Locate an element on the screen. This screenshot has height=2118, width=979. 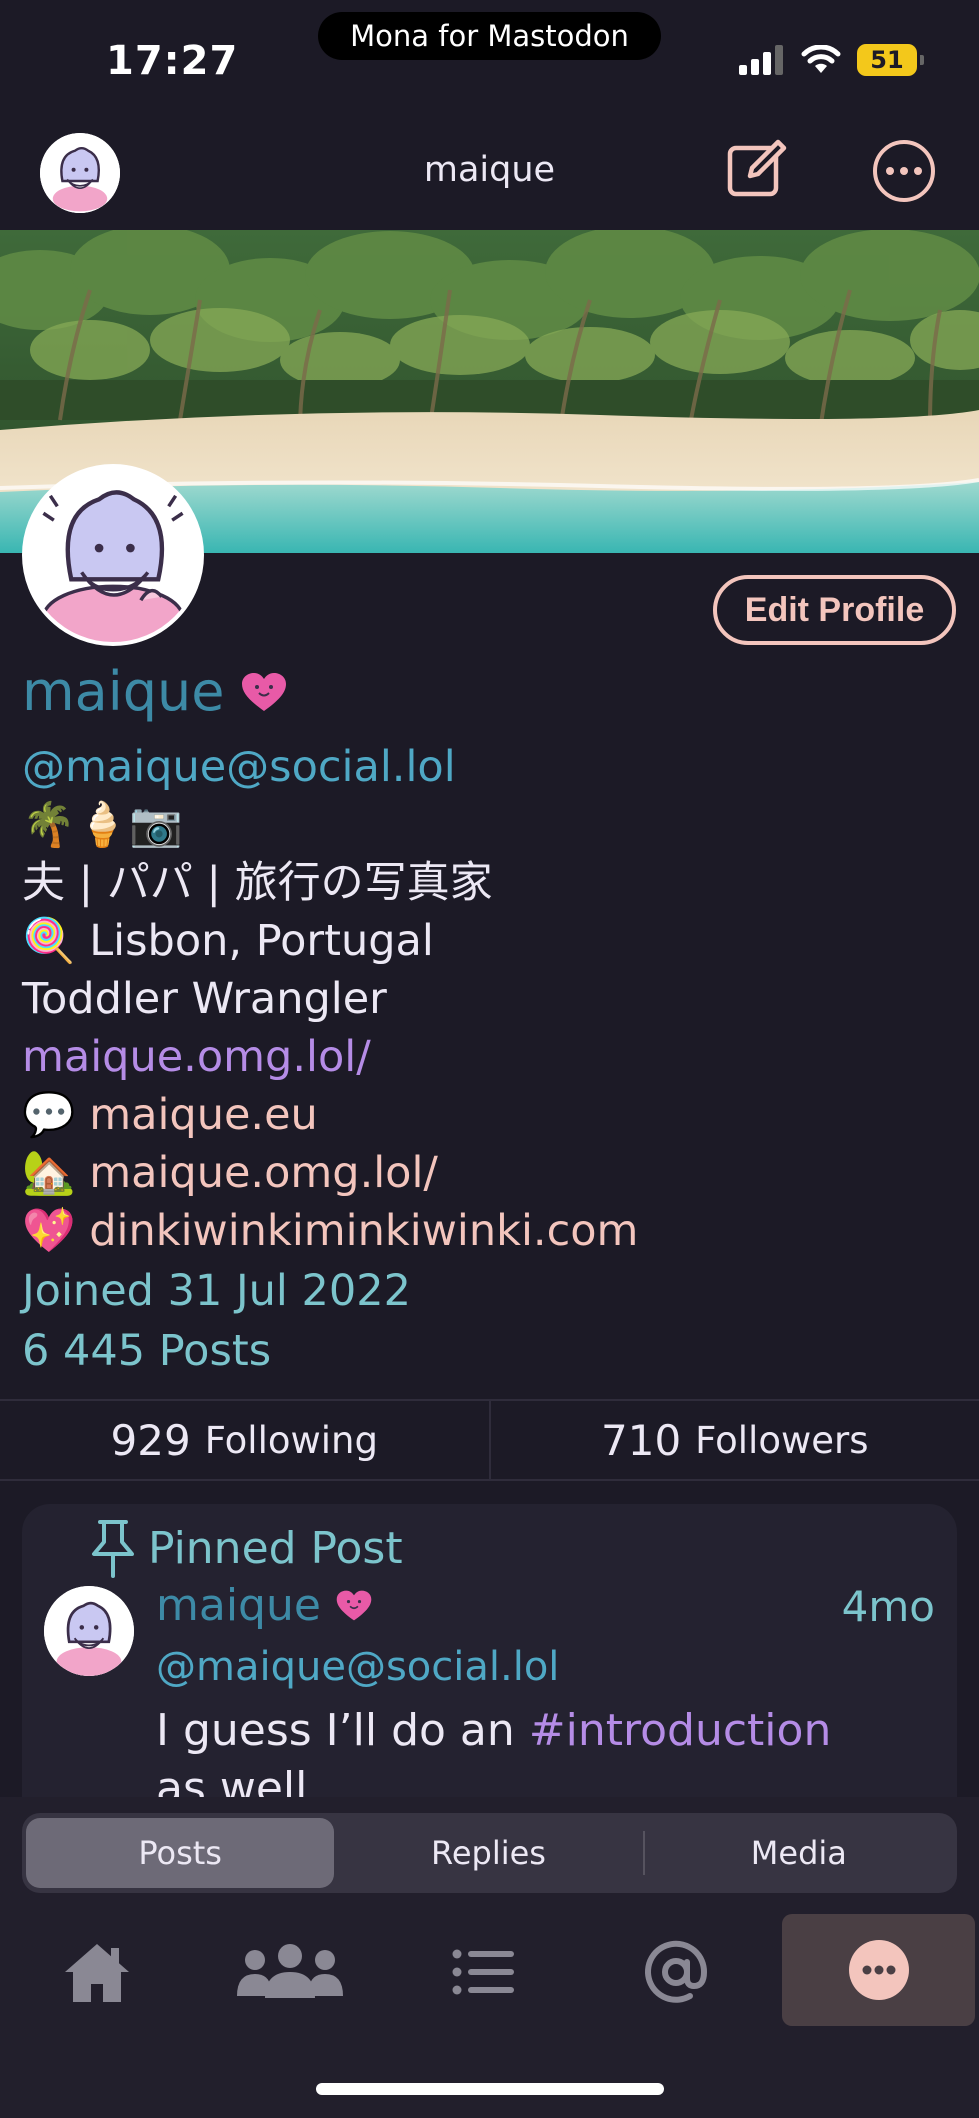
lollipop-emoji-icon: 🍭 is located at coordinates (49, 941).